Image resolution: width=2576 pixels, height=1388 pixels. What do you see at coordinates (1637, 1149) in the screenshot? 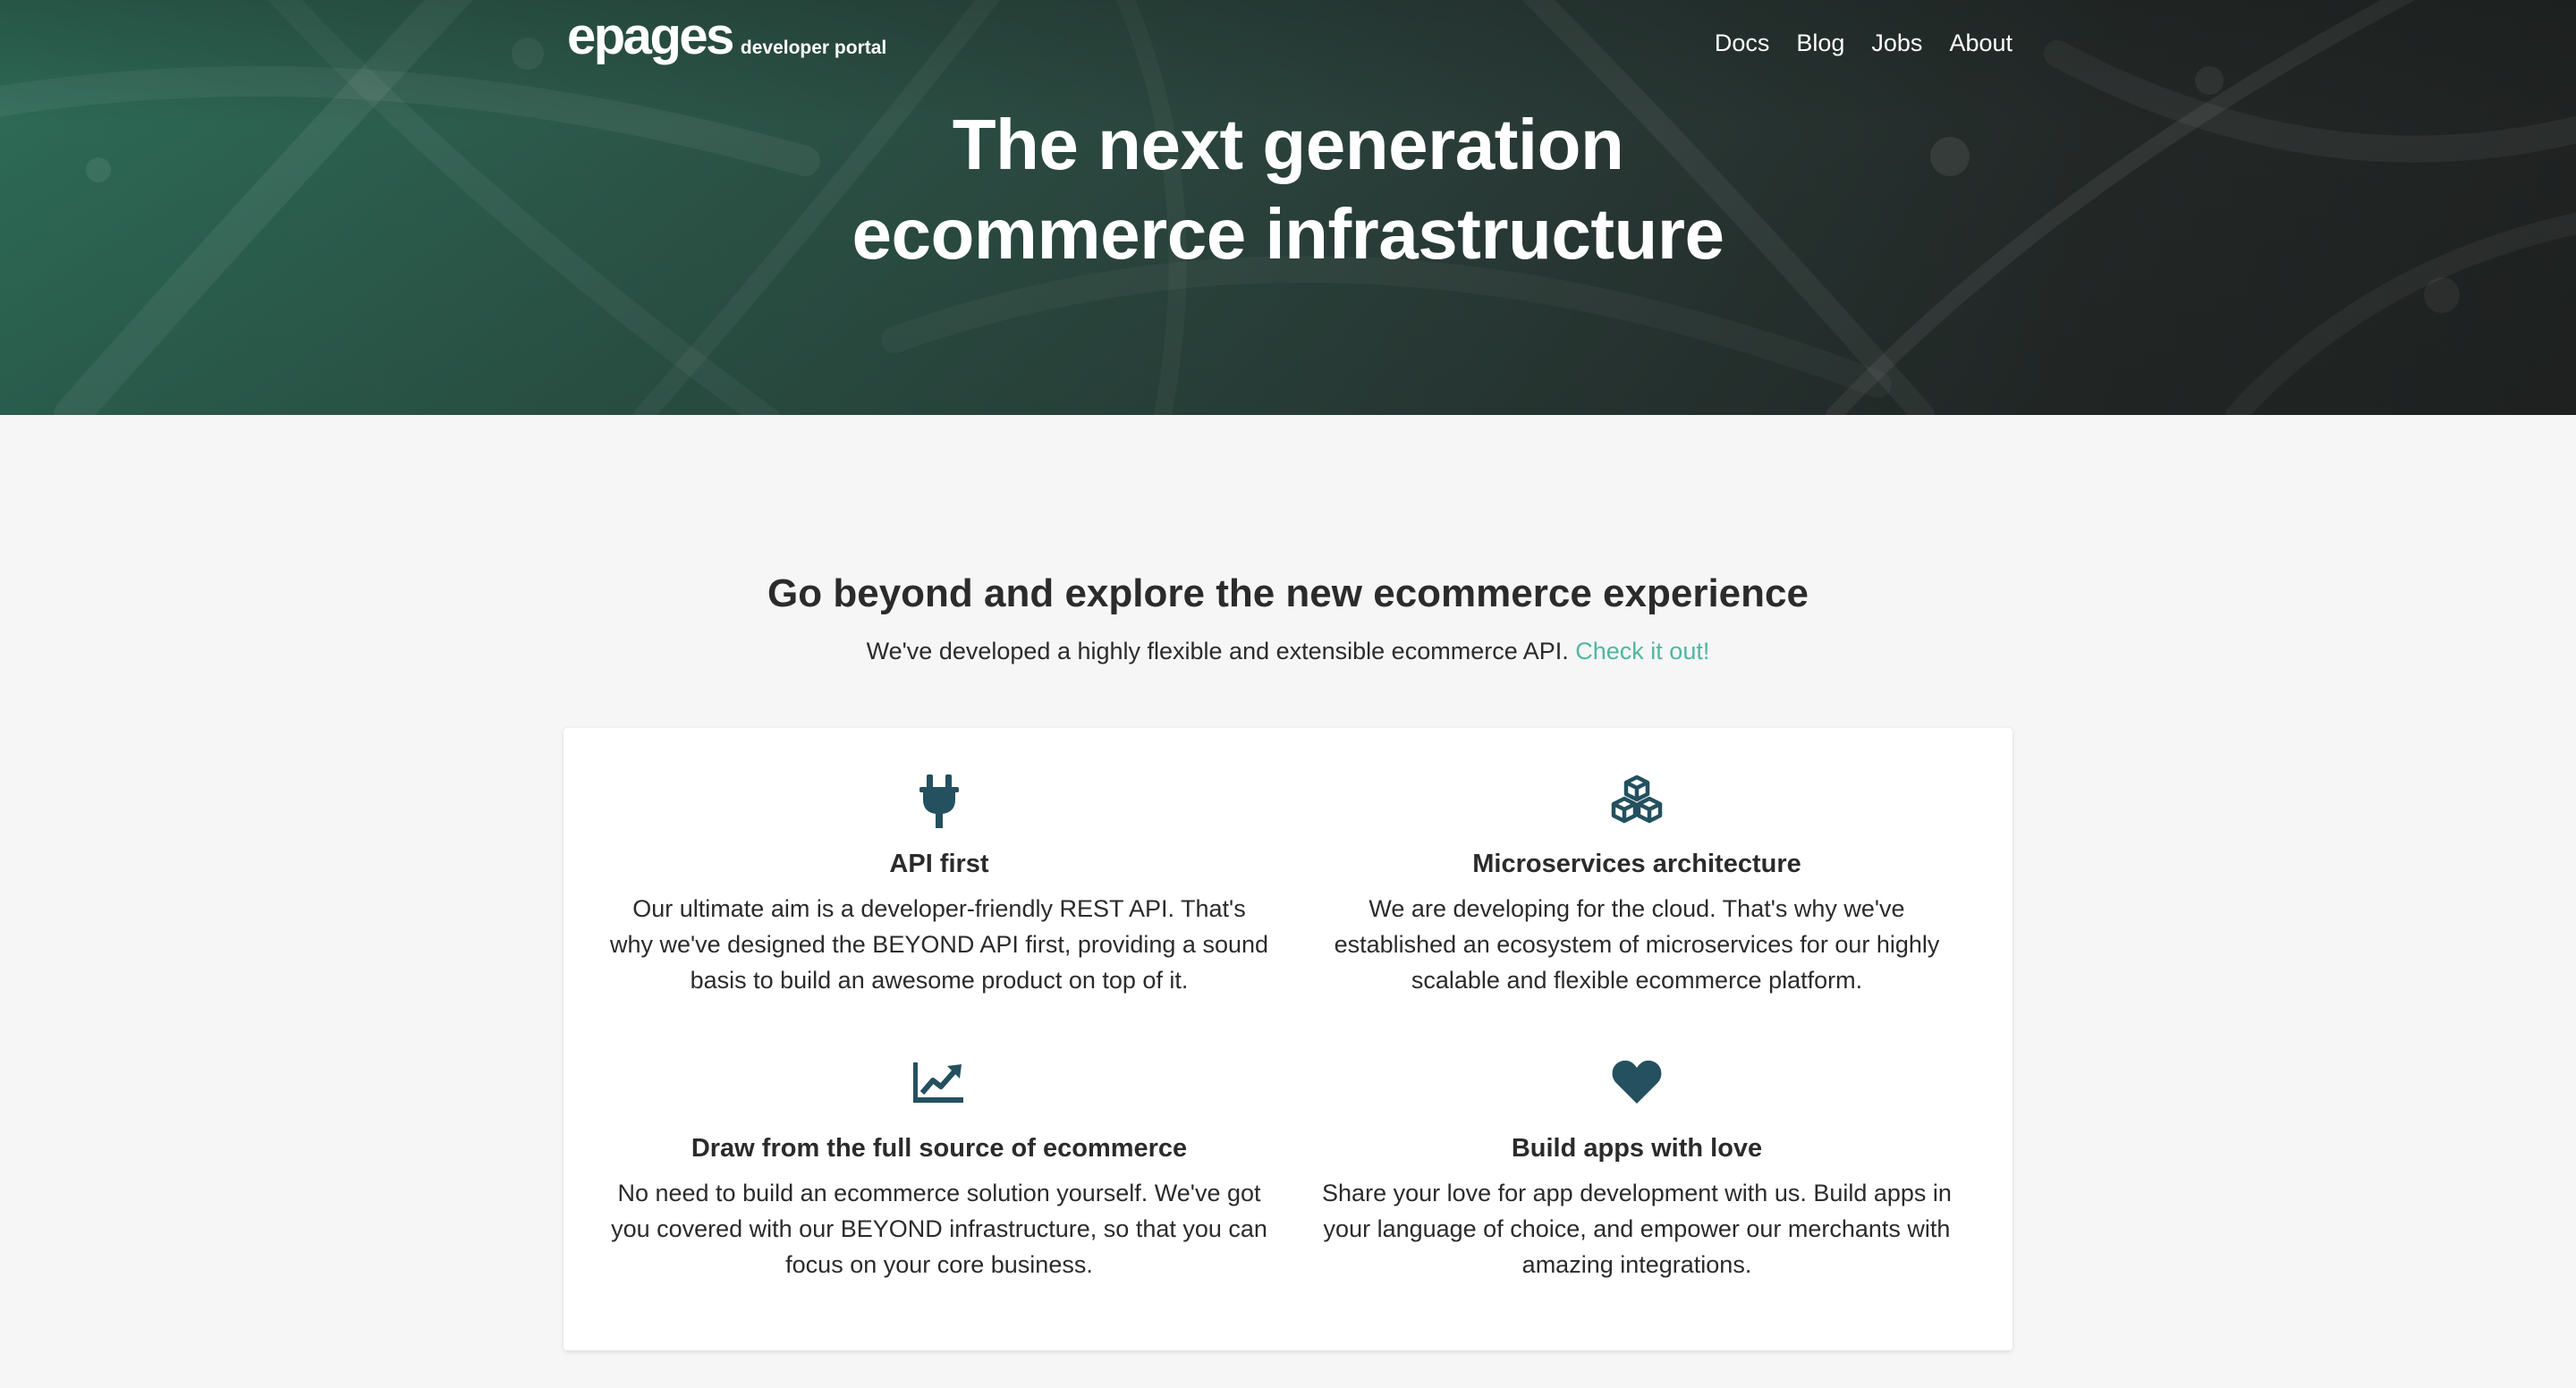
I see `feature-title: Build apps with love` at bounding box center [1637, 1149].